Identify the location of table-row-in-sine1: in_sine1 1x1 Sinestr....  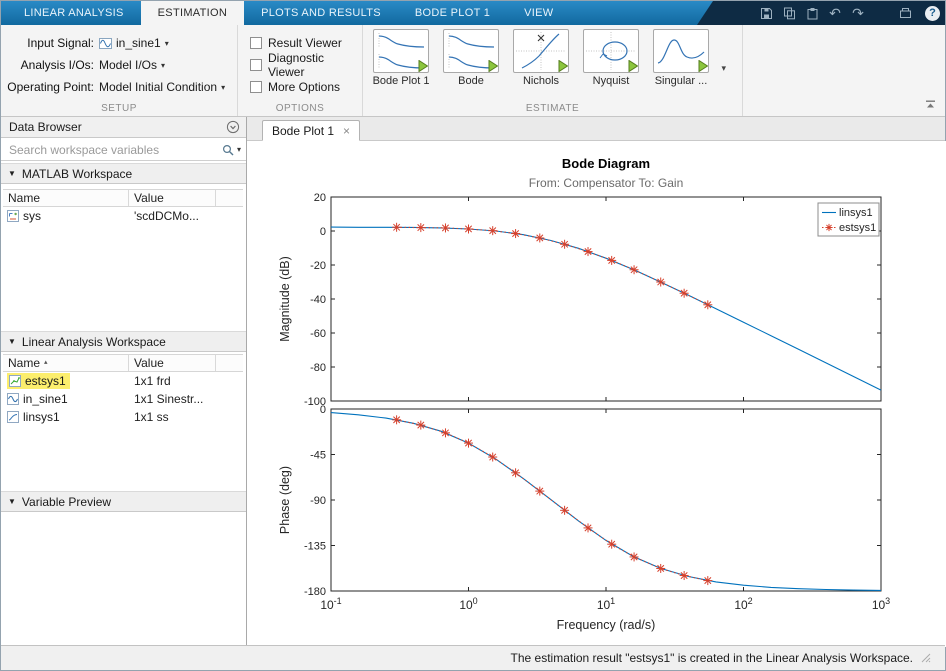
(123, 399).